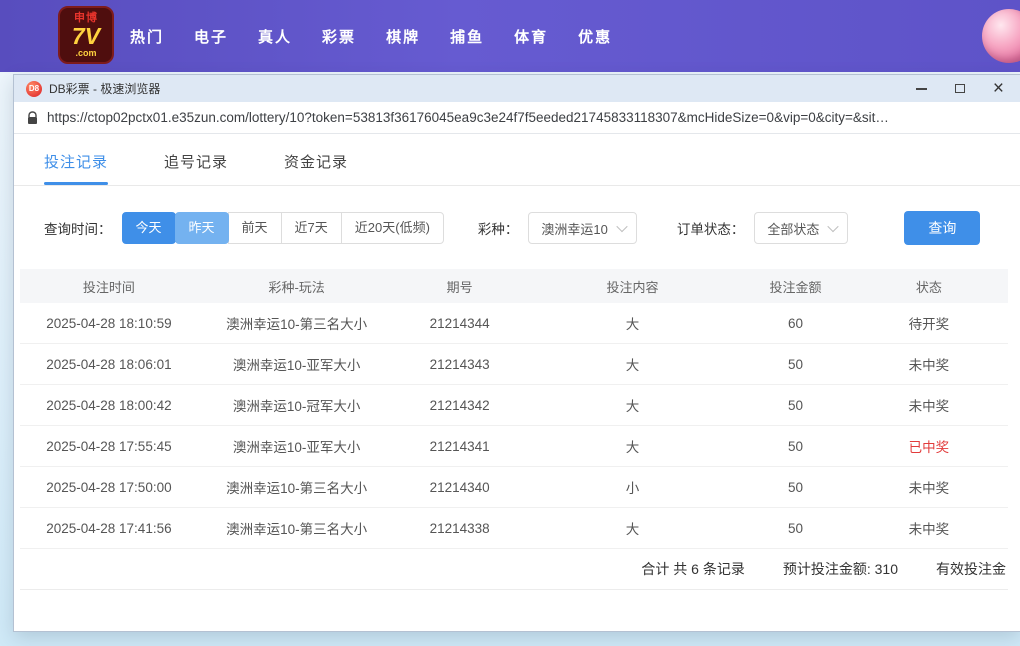 The height and width of the screenshot is (646, 1020). Describe the element at coordinates (796, 323) in the screenshot. I see `cell-amount: 60` at that location.